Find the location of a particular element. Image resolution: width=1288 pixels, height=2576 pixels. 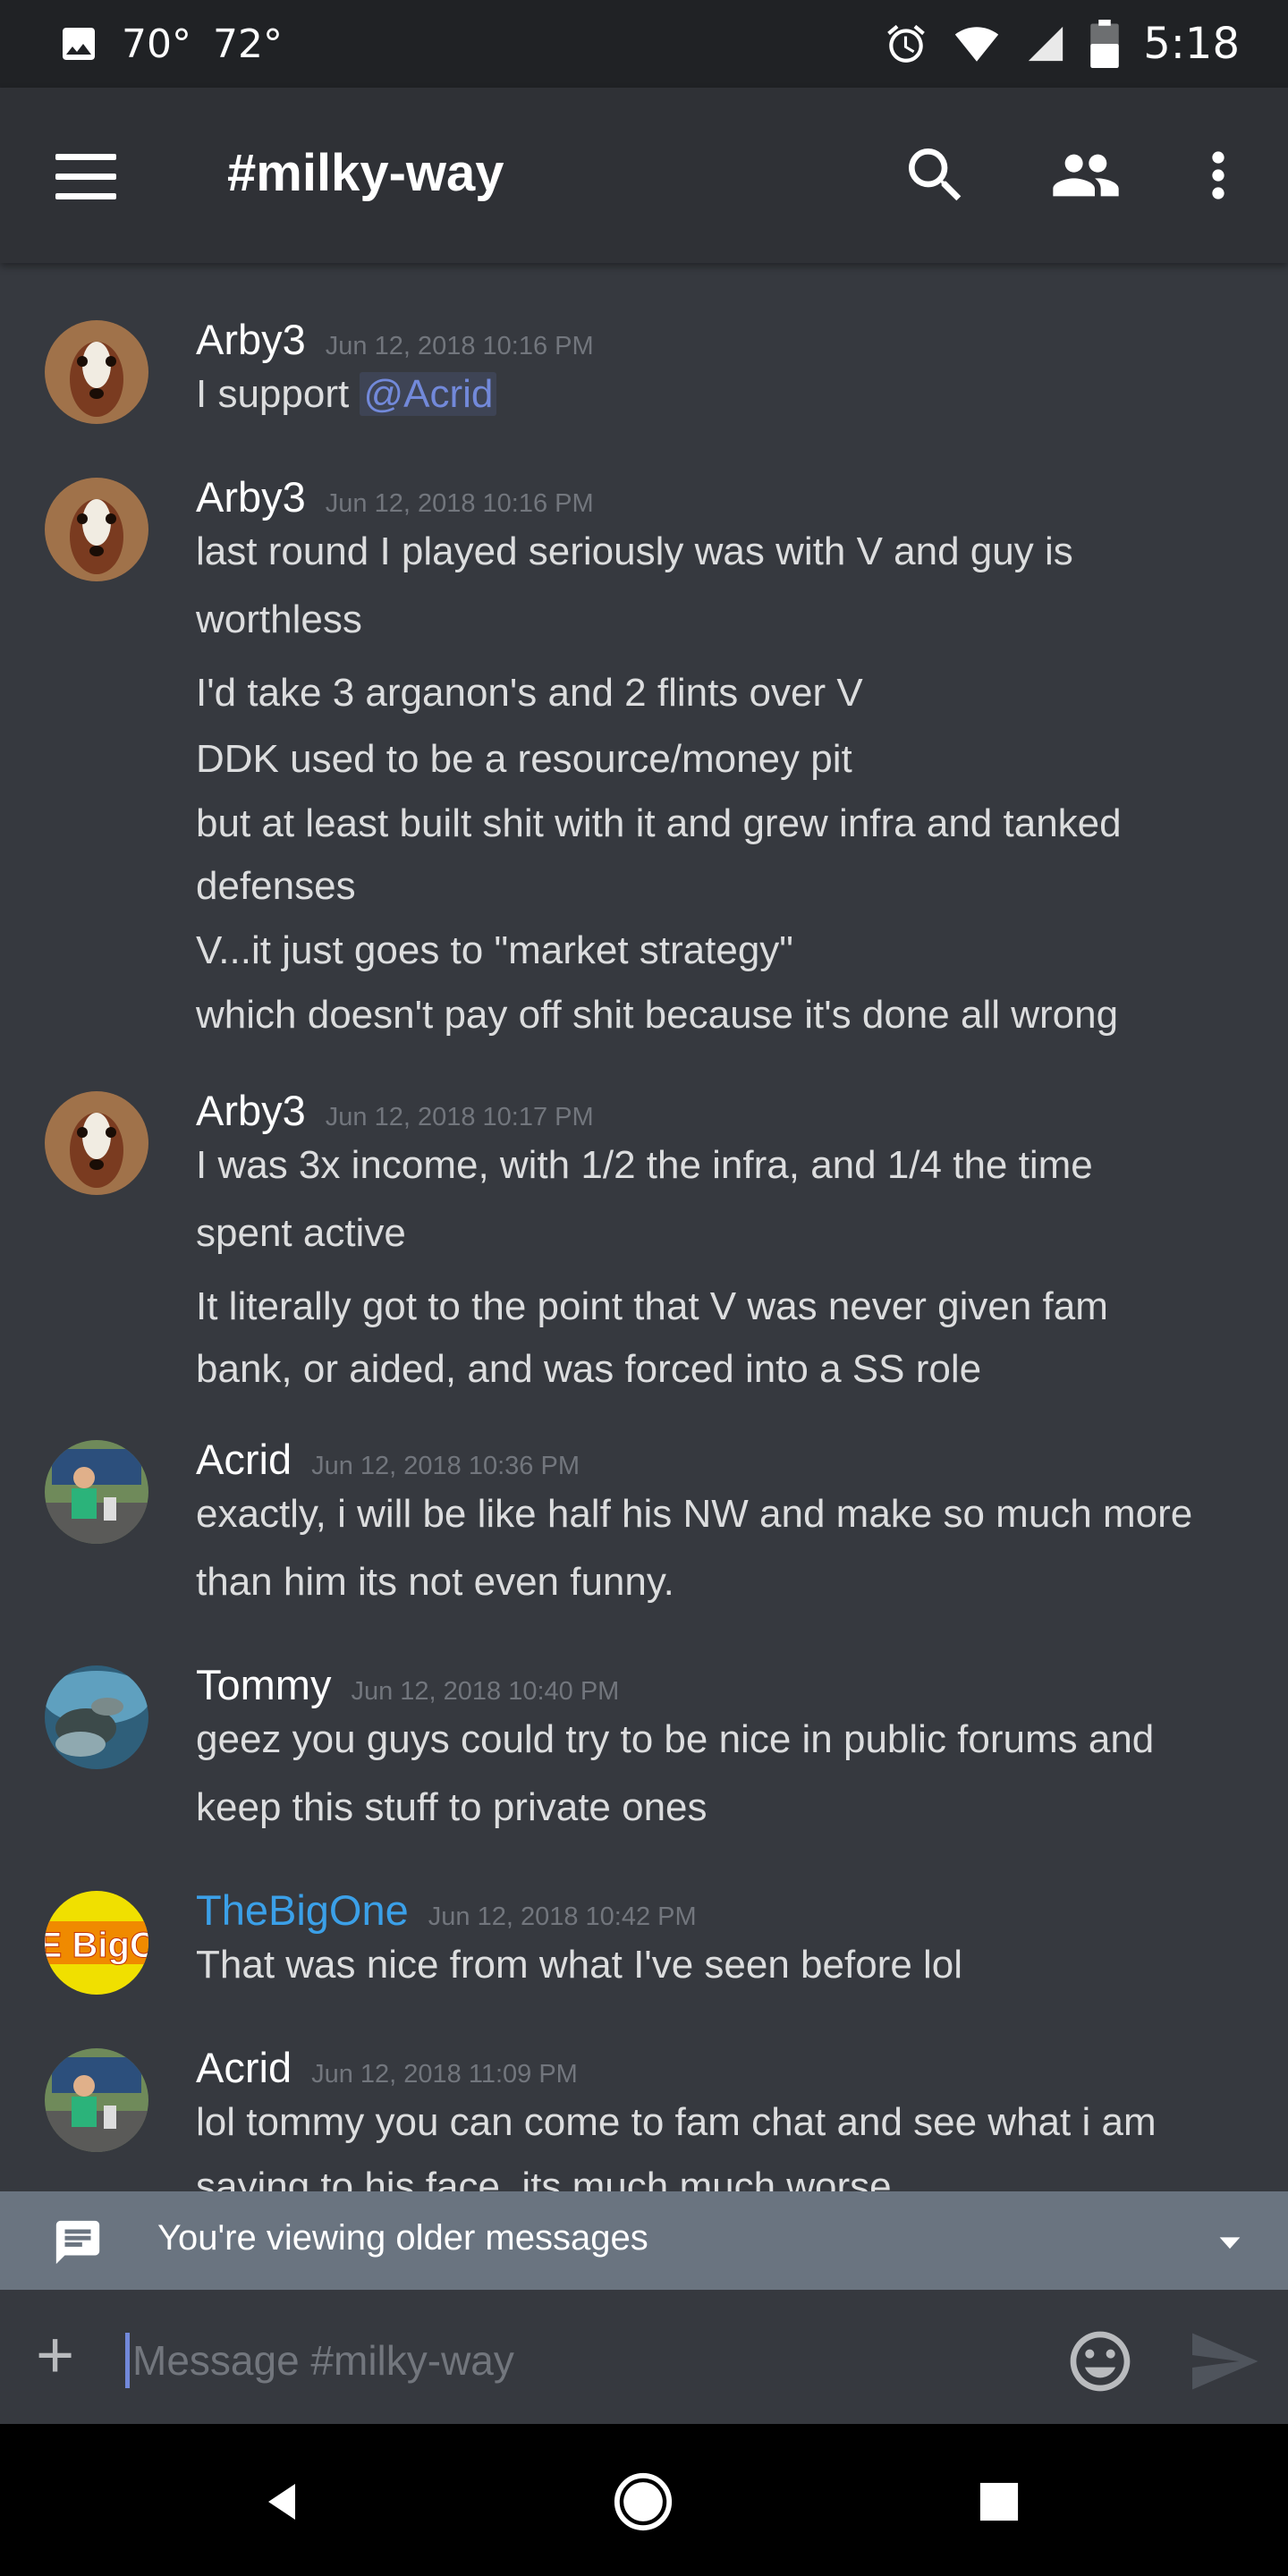

message-text: spent active is located at coordinates (301, 1233).